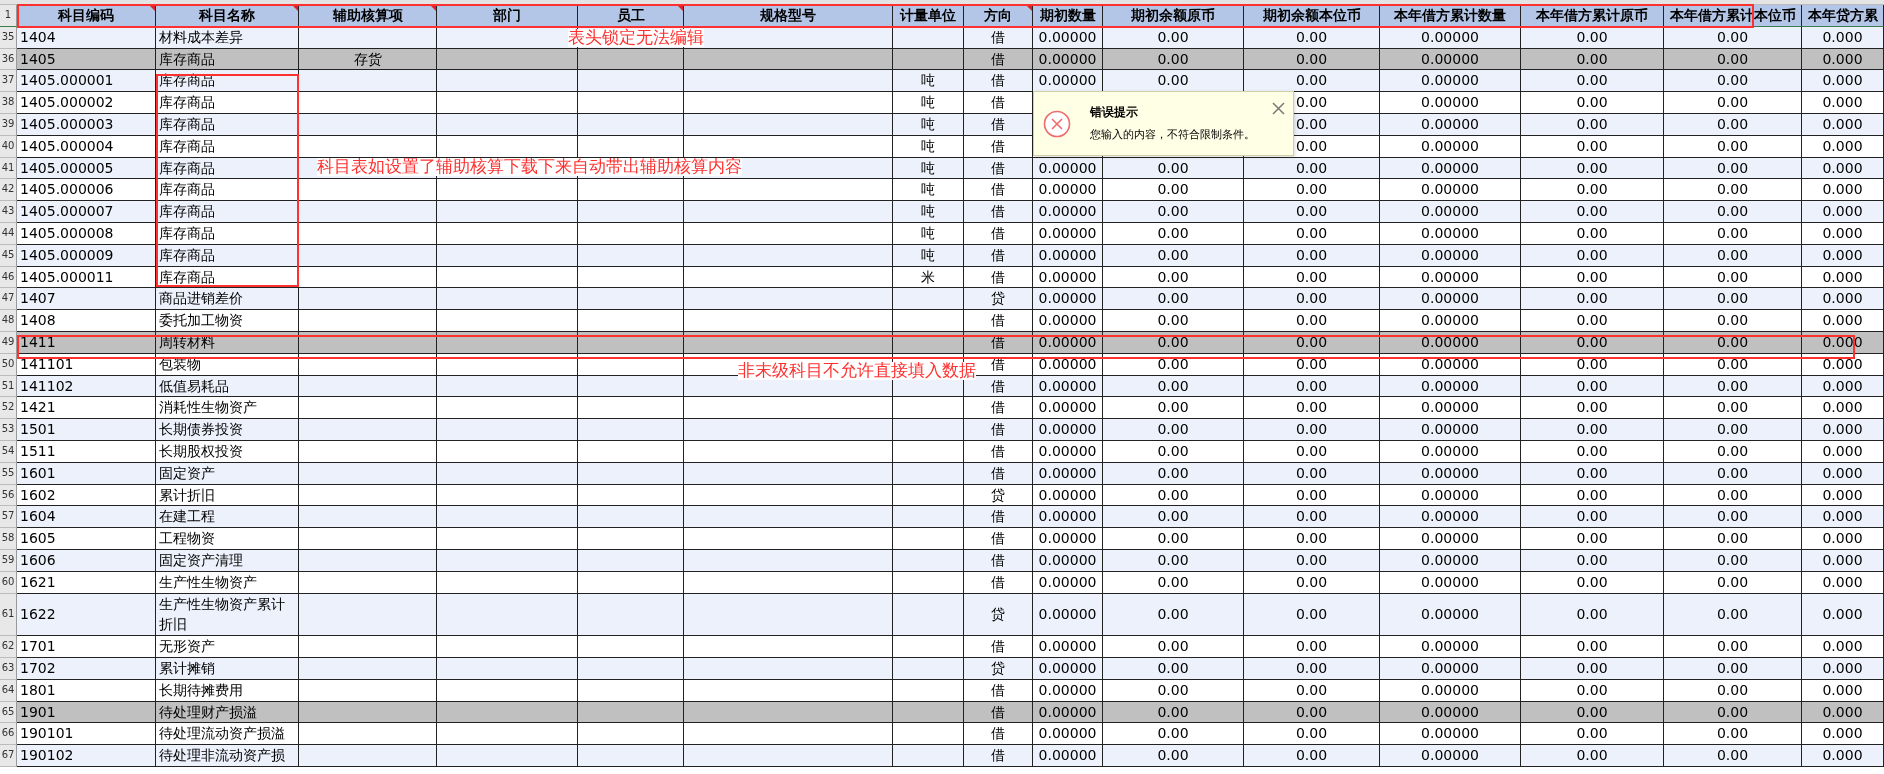 The height and width of the screenshot is (774, 1884). Describe the element at coordinates (227, 103) in the screenshot. I see `table-cell: 库存商品` at that location.